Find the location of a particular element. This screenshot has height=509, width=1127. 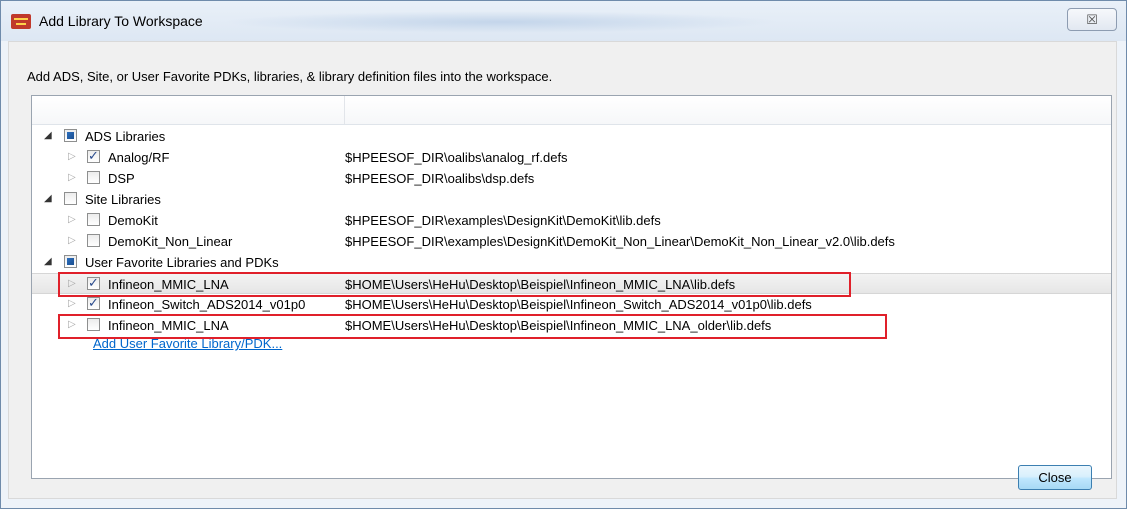

column-divider is located at coordinates (344, 110).